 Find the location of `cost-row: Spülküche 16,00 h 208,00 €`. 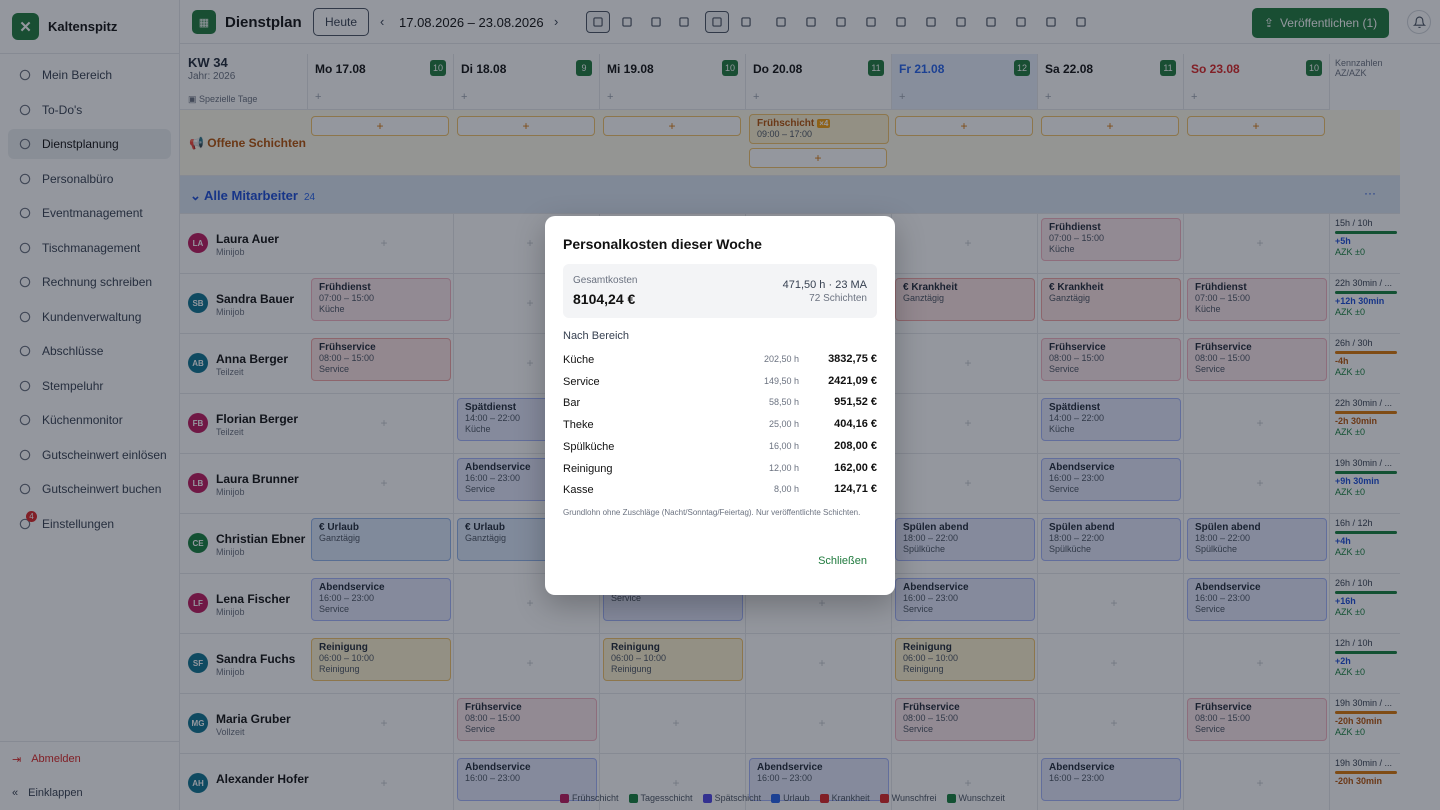

cost-row: Spülküche 16,00 h 208,00 € is located at coordinates (720, 449).